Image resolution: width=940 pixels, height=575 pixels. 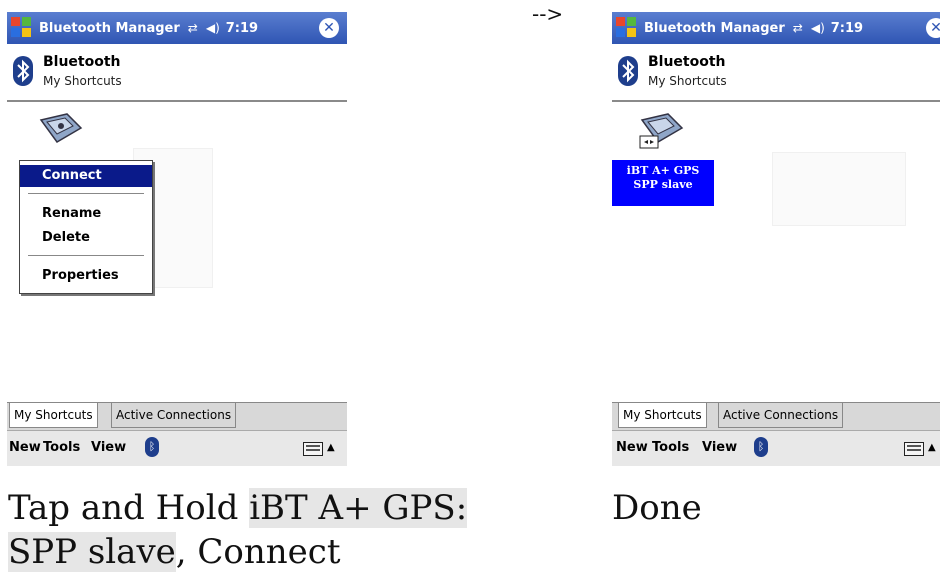 I want to click on faint-panel, so click(x=839, y=189).